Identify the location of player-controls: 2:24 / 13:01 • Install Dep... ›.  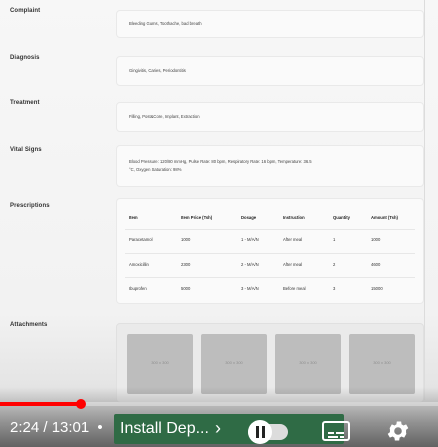
(219, 429).